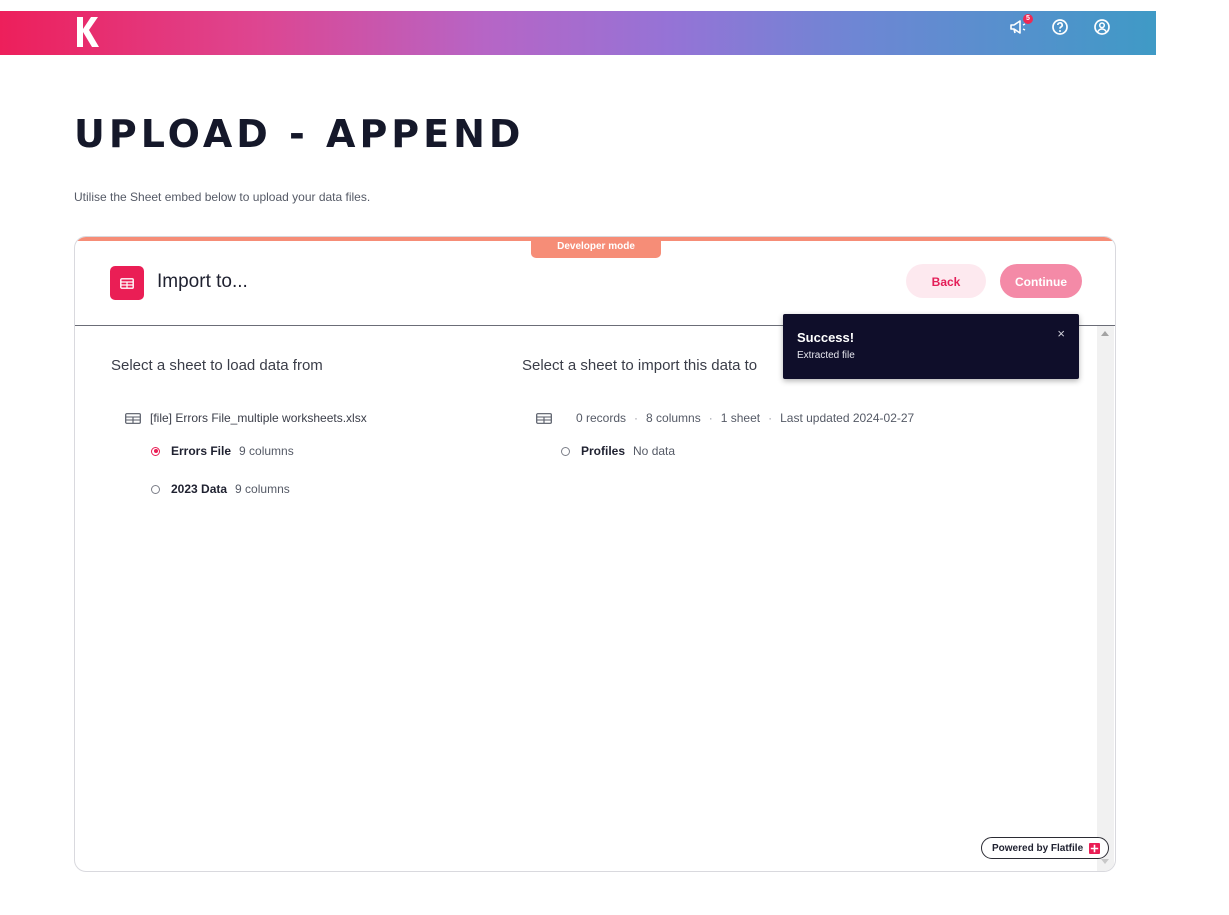 This screenshot has height=915, width=1229. I want to click on developer-mode-badge: Developer mode, so click(596, 247).